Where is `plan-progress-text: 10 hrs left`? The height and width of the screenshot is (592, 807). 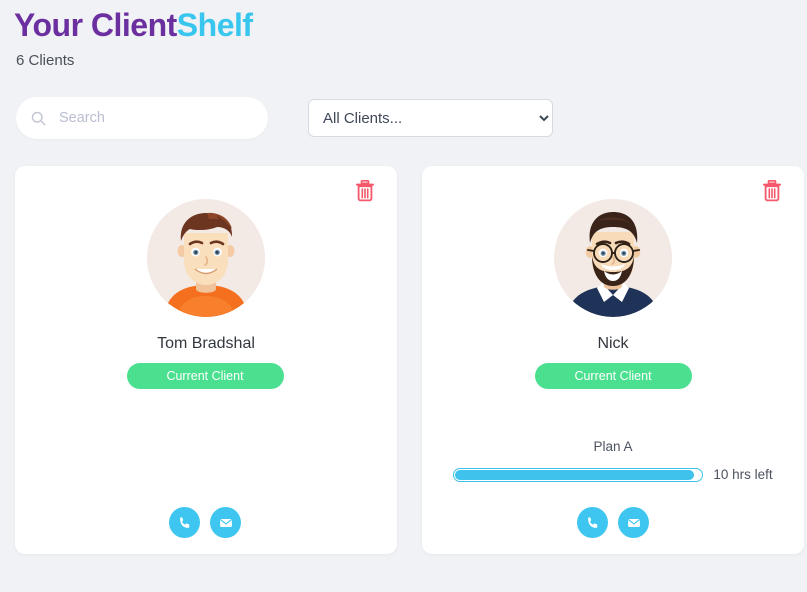
plan-progress-text: 10 hrs left is located at coordinates (743, 475).